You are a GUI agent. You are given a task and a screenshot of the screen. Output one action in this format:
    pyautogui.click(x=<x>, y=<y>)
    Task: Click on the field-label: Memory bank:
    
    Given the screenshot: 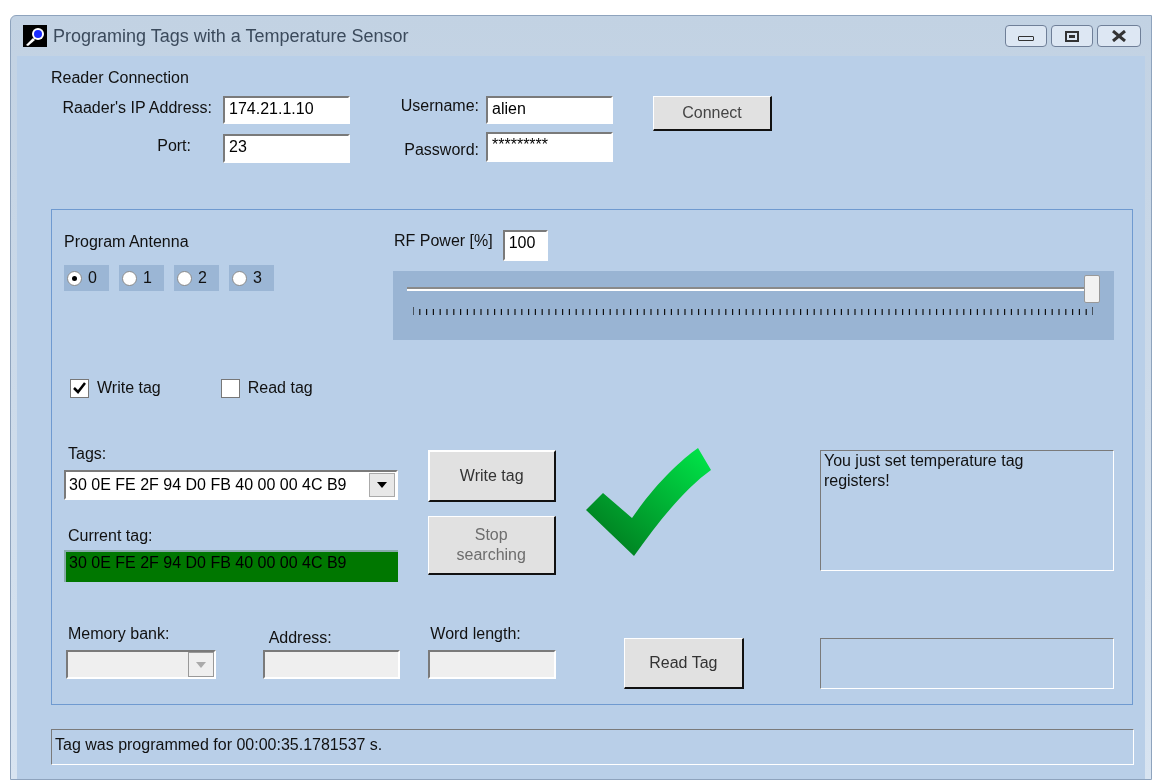 What is the action you would take?
    pyautogui.click(x=119, y=634)
    